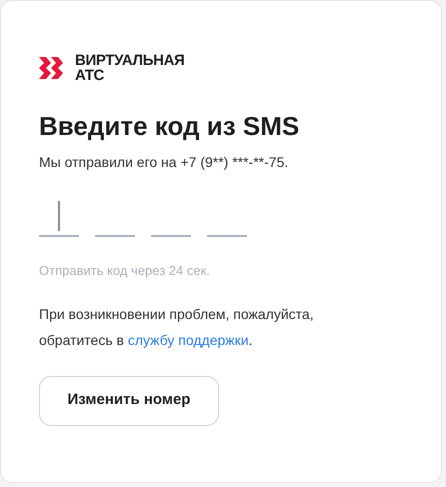 Image resolution: width=446 pixels, height=487 pixels. What do you see at coordinates (59, 216) in the screenshot?
I see `text-cursor` at bounding box center [59, 216].